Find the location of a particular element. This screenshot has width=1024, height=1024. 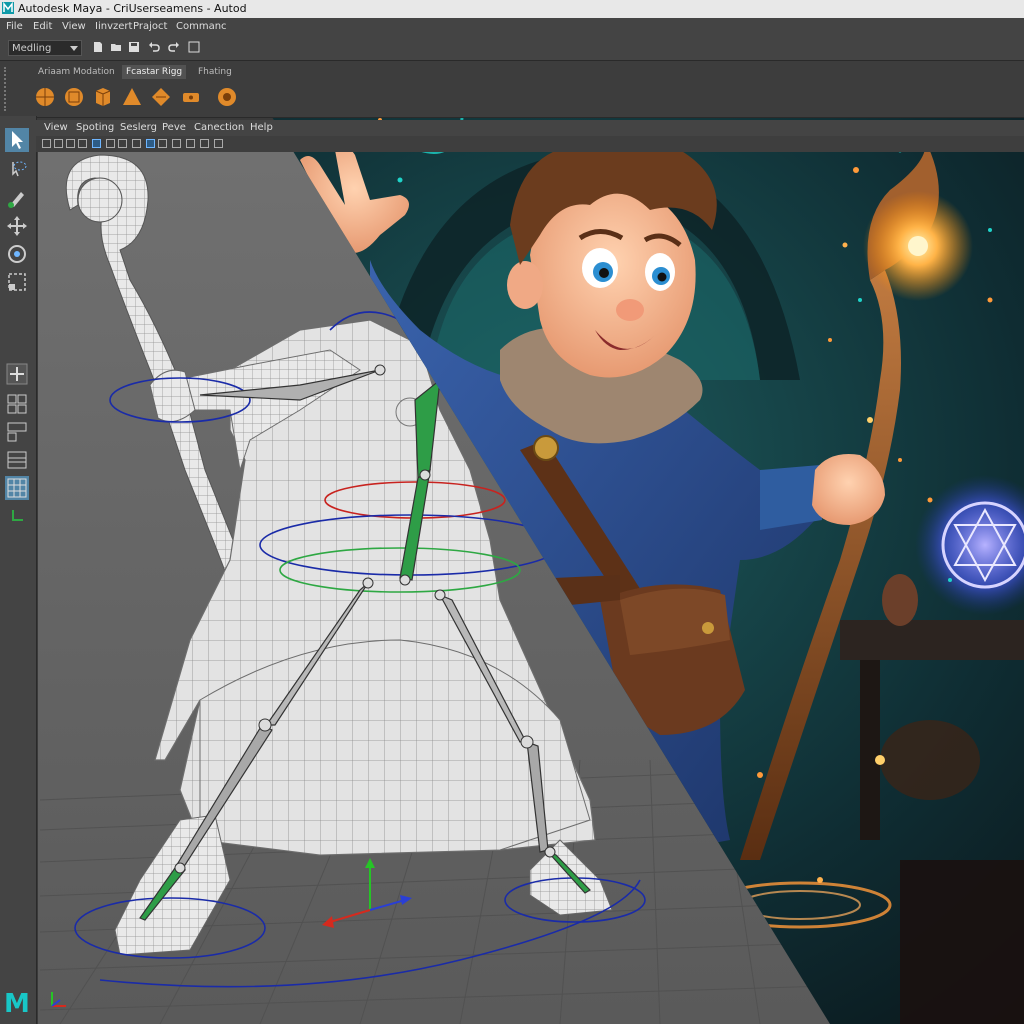

menu-project: Prajoct is located at coordinates (150, 27).